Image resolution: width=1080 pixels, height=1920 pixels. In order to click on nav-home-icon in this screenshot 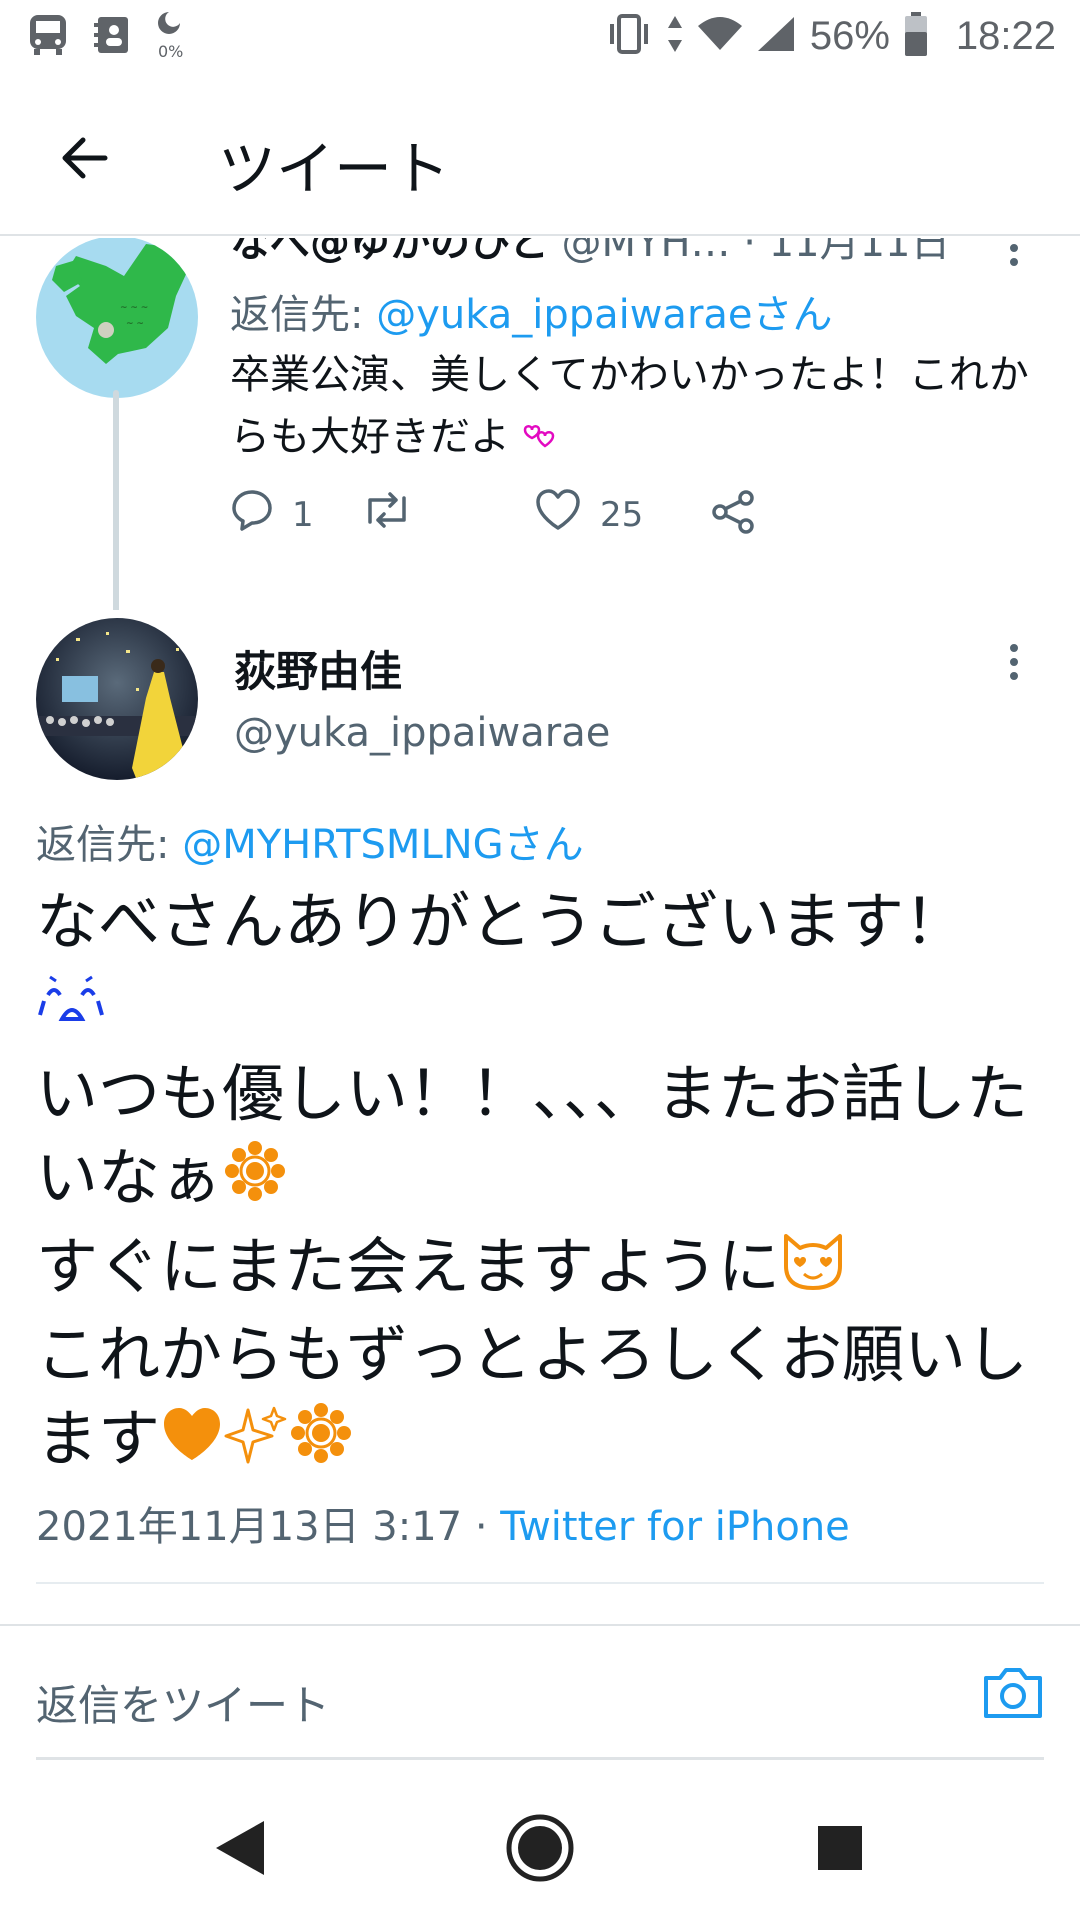, I will do `click(540, 1850)`.